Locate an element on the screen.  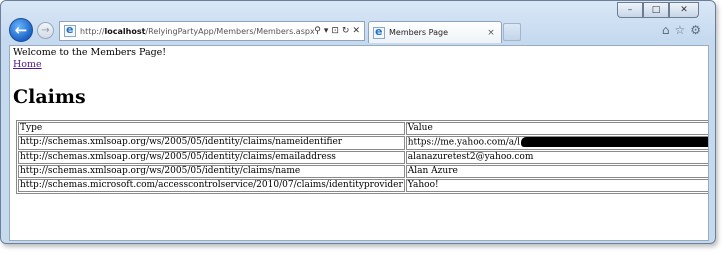
back-arrow-icon: ← is located at coordinates (21, 30).